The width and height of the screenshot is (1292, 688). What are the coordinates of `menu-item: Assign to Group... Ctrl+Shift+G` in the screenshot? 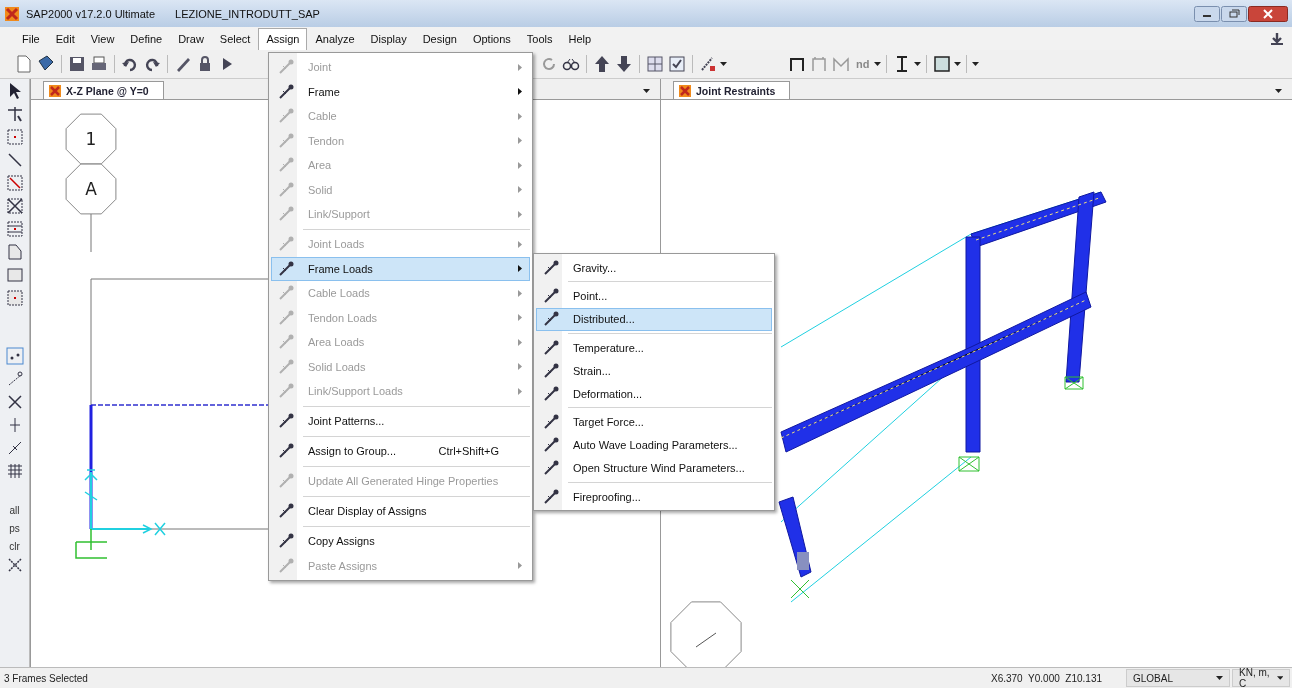 It's located at (400, 451).